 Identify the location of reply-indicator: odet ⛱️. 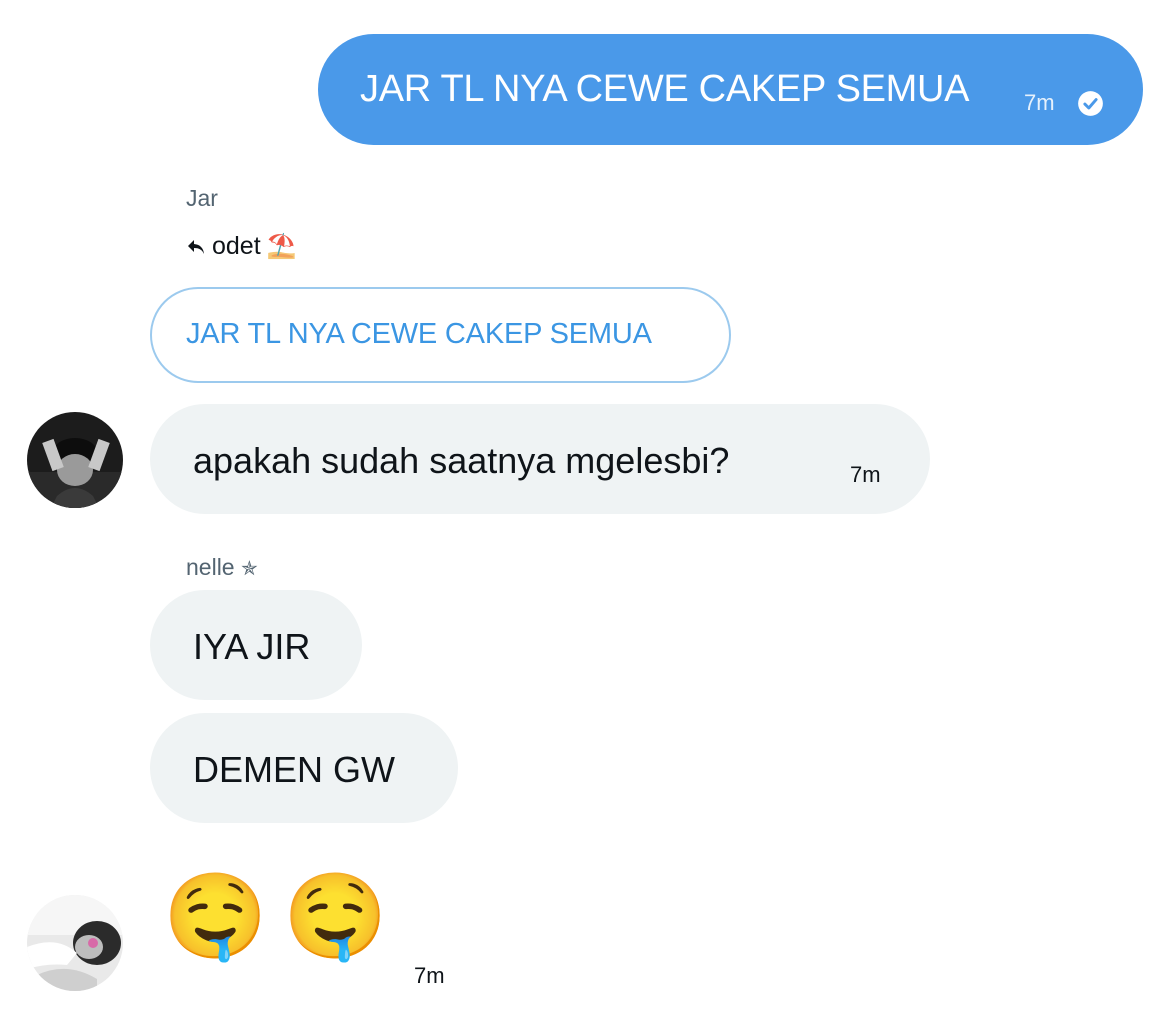
(241, 246).